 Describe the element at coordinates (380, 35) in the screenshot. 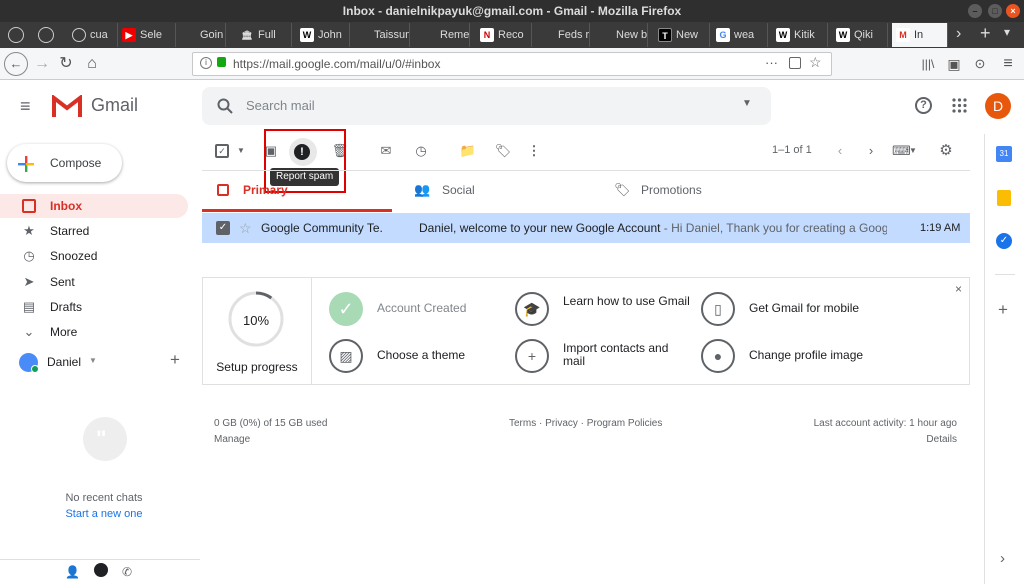

I see `browser-tab: Taissum` at that location.